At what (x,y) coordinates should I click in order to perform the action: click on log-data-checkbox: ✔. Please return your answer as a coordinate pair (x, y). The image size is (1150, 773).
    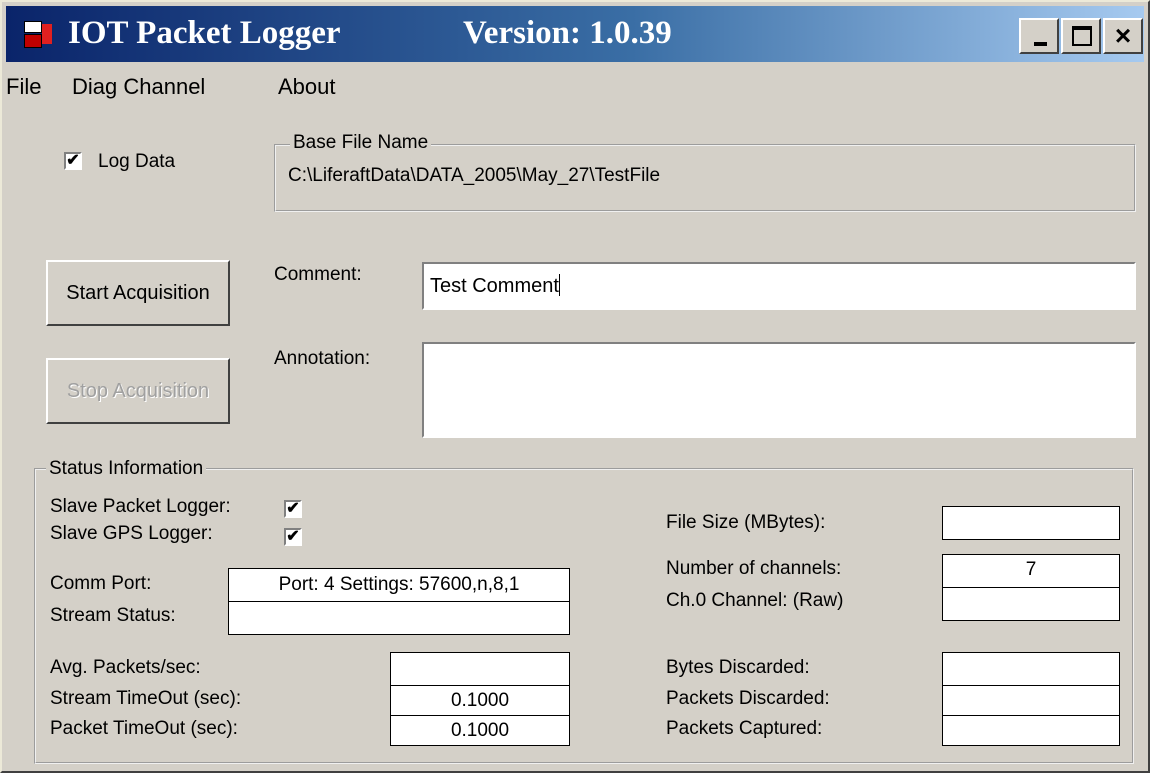
    Looking at the image, I should click on (73, 161).